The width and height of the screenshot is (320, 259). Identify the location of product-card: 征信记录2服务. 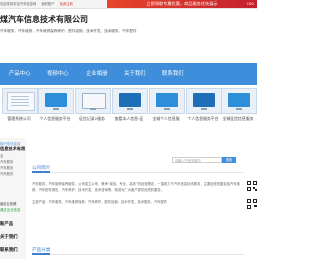
(92, 105).